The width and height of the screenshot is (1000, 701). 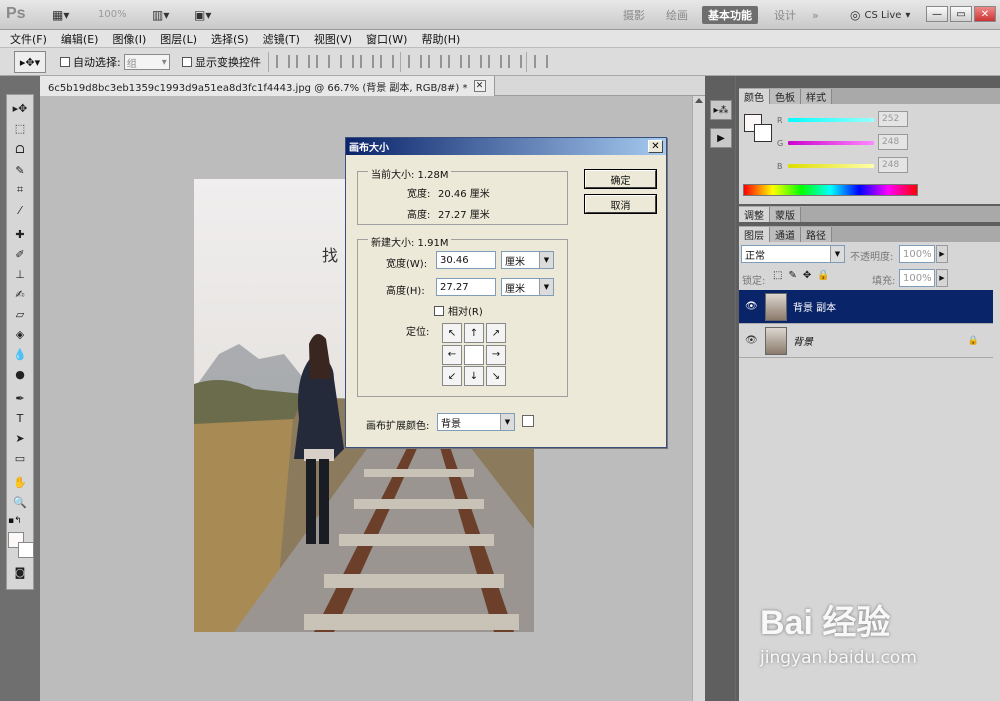 What do you see at coordinates (495, 61) in the screenshot?
I see `distribute-hcenter-icon` at bounding box center [495, 61].